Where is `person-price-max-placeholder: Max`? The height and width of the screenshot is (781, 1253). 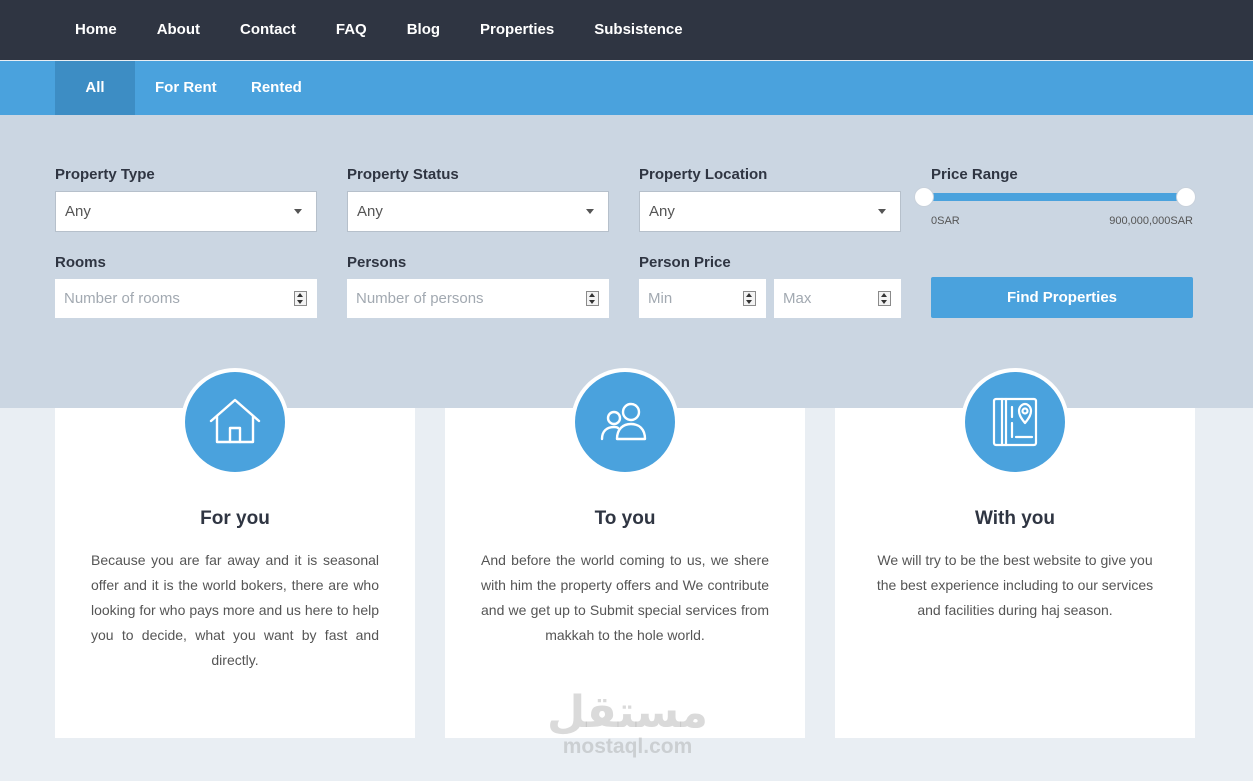 person-price-max-placeholder: Max is located at coordinates (797, 298).